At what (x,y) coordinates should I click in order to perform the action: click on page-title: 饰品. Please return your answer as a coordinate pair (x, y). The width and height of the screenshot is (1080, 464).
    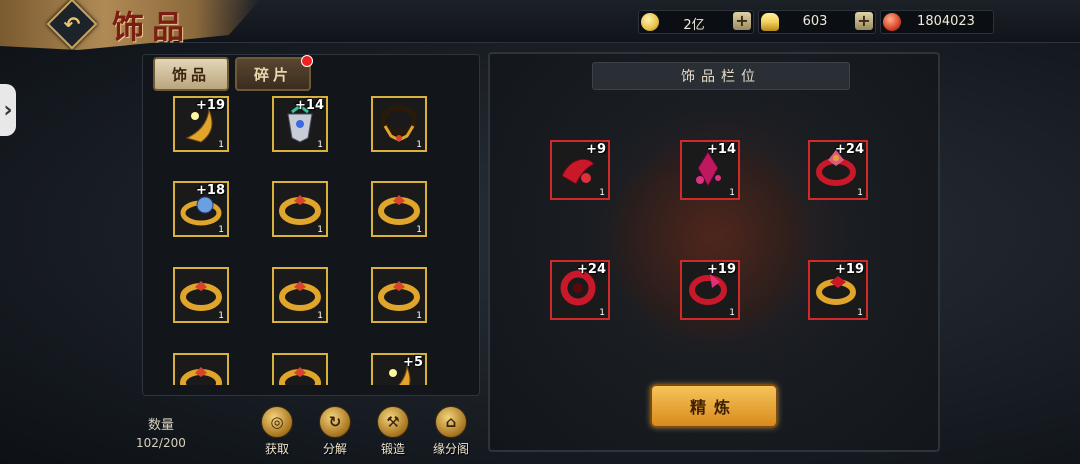
    Looking at the image, I should click on (152, 27).